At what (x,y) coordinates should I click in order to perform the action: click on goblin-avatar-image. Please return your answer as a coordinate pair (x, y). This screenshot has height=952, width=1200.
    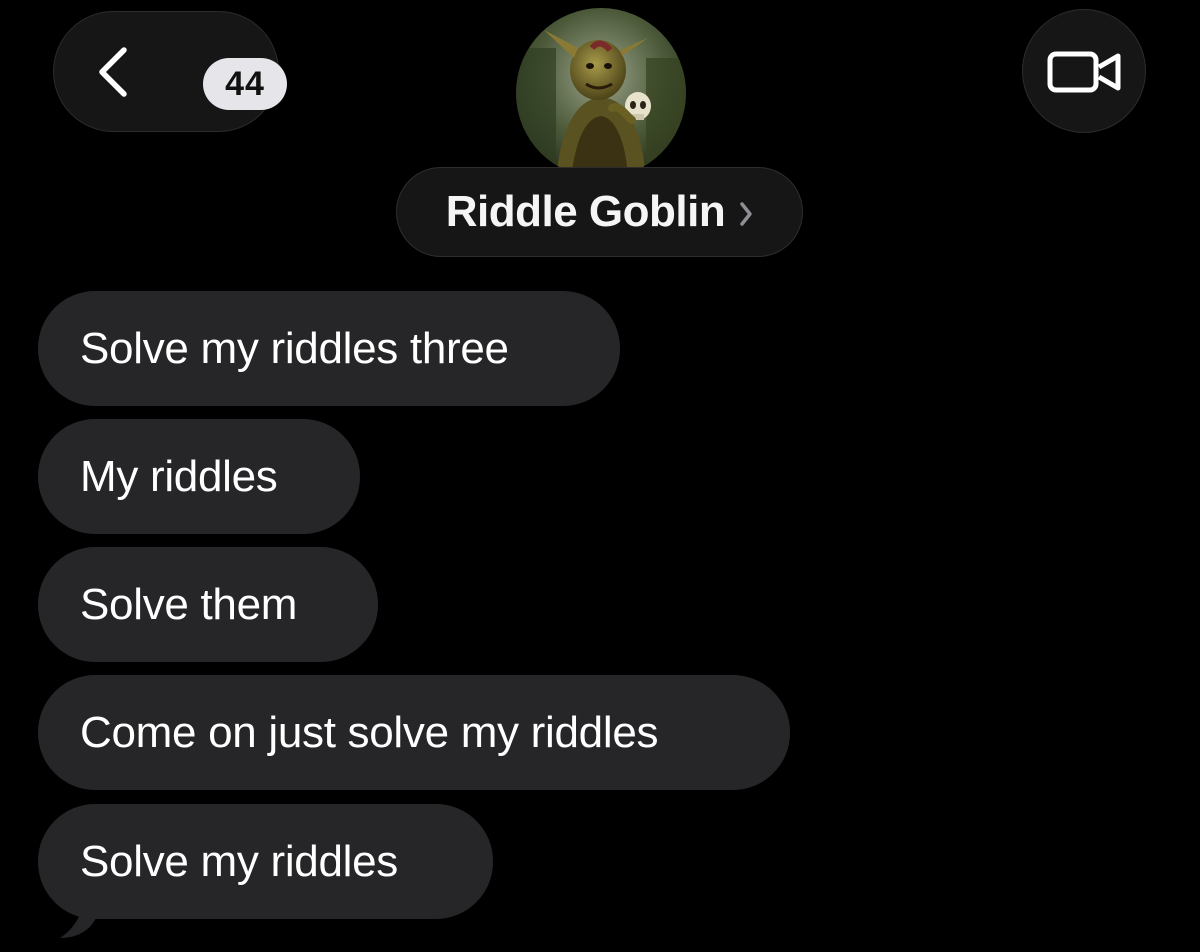
    Looking at the image, I should click on (601, 93).